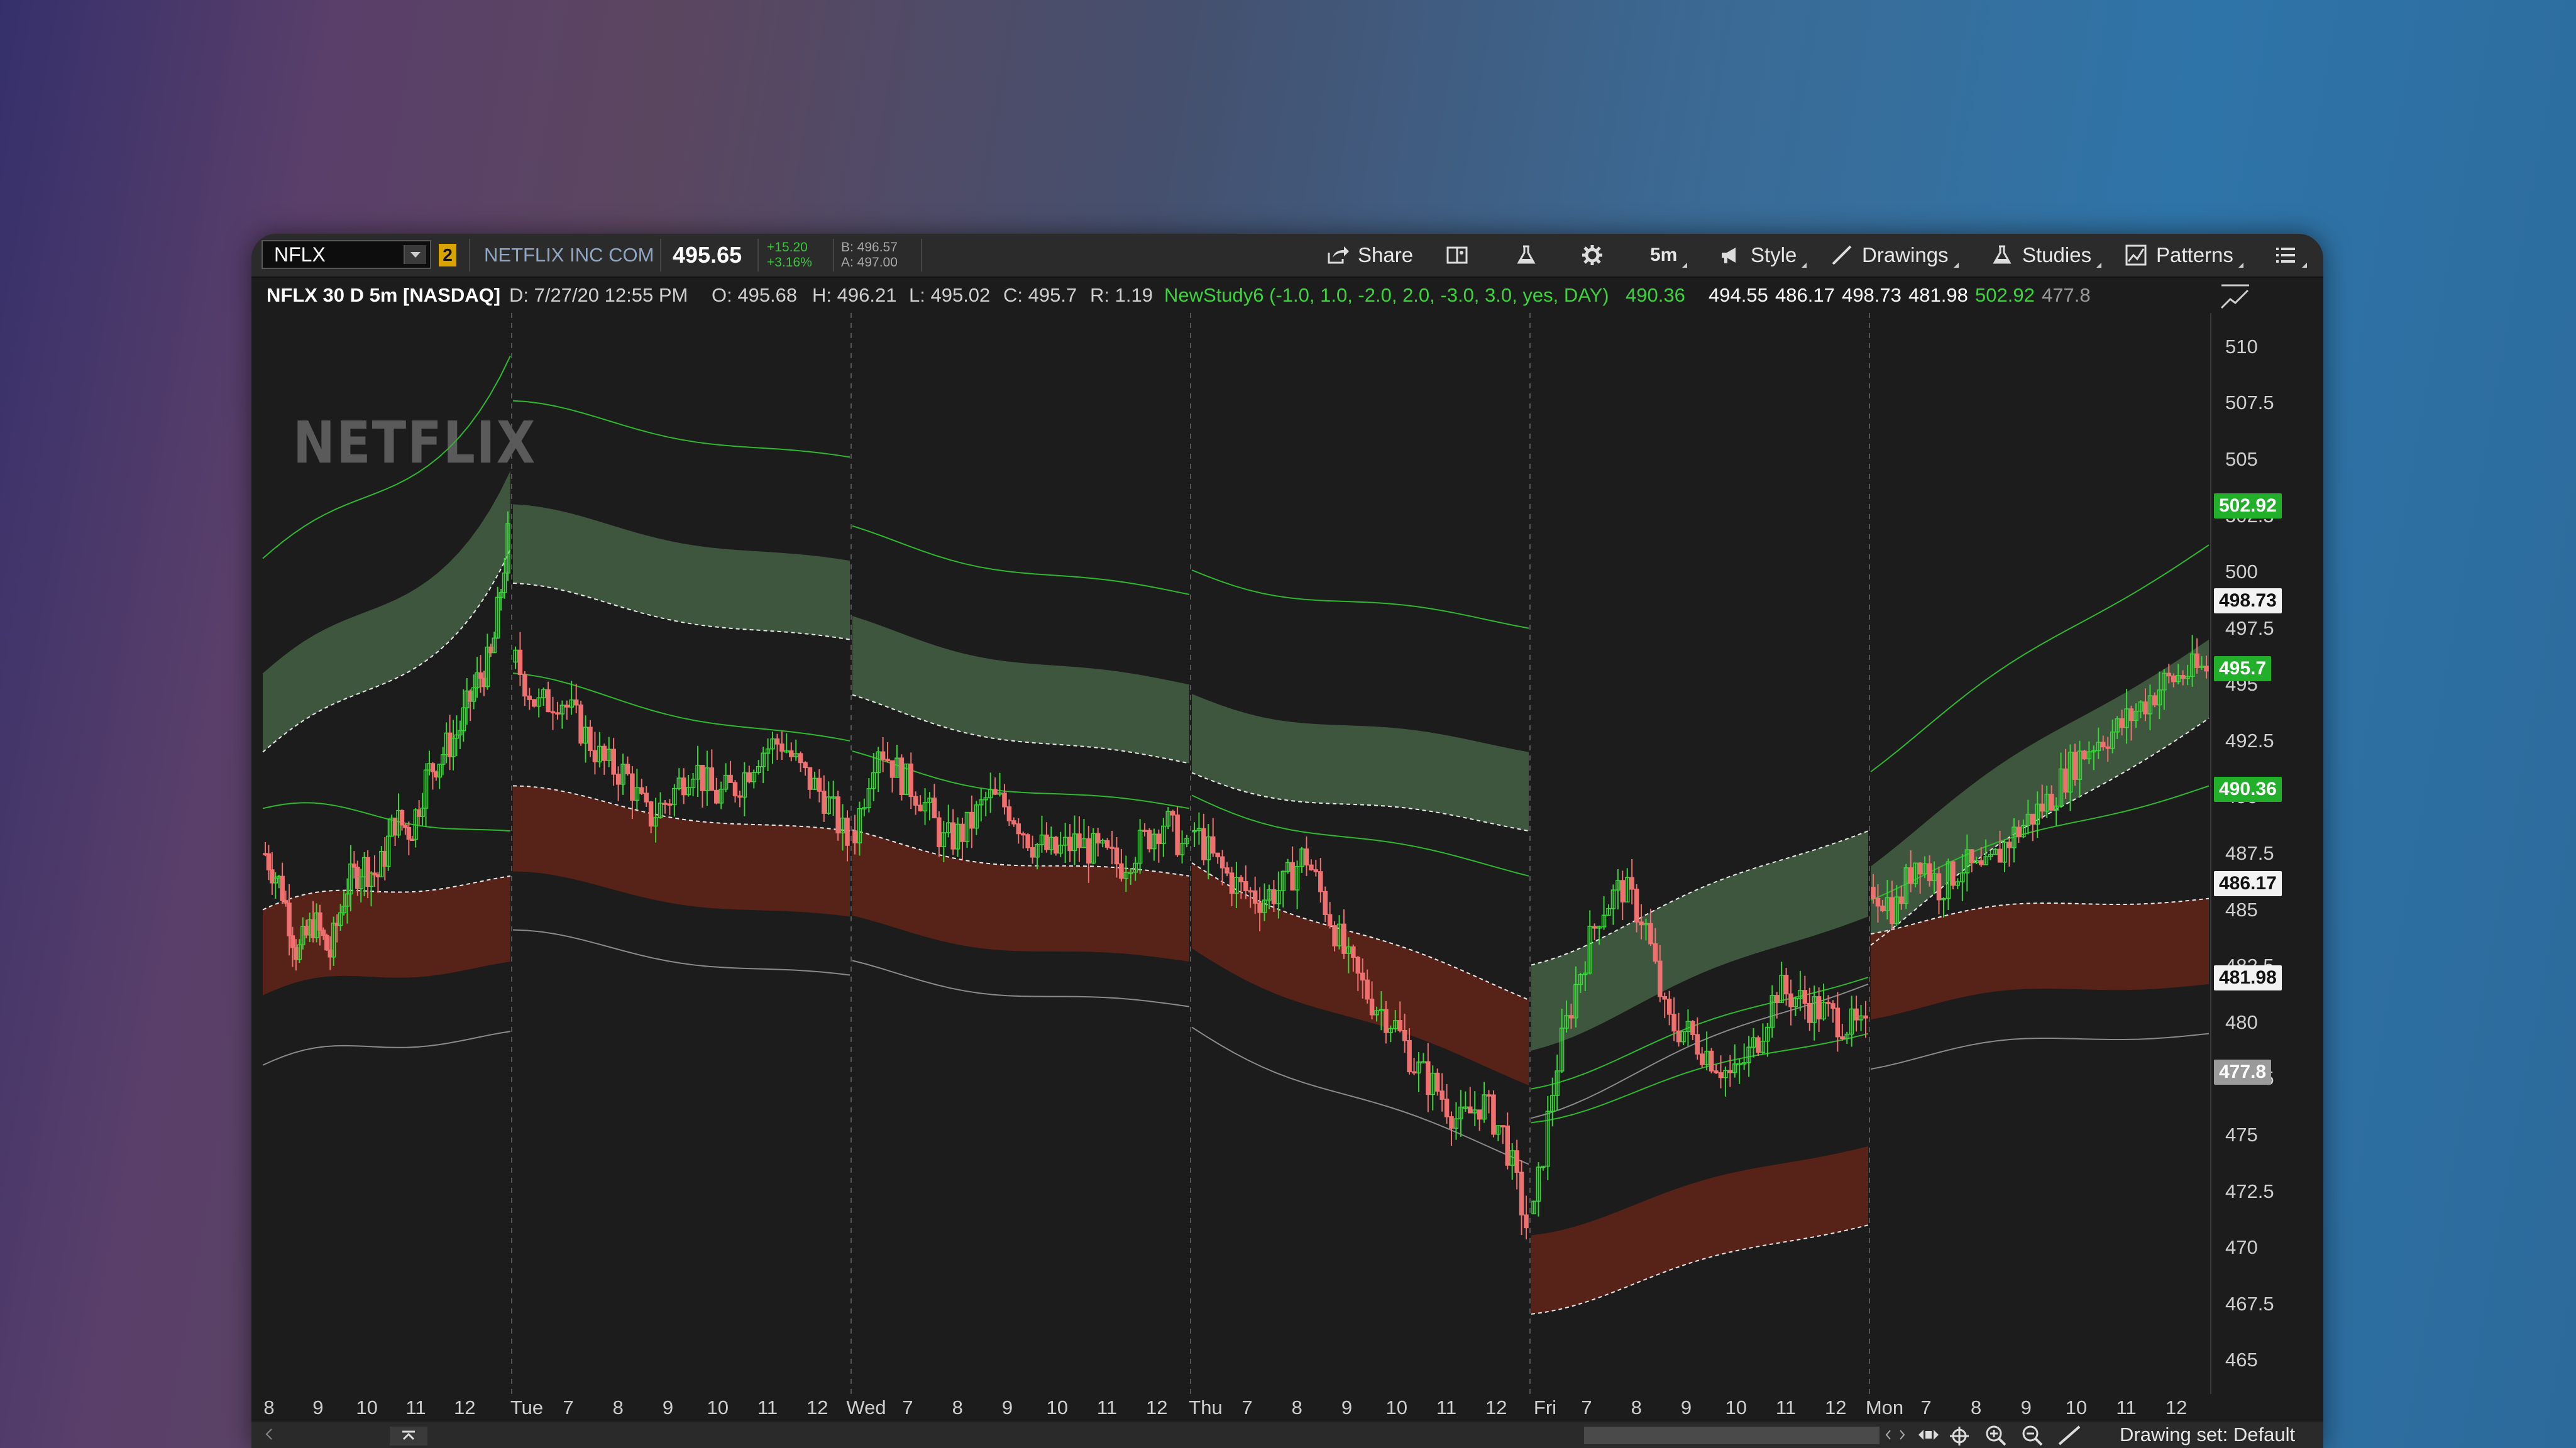  What do you see at coordinates (681, 952) in the screenshot?
I see `outer-lower-line` at bounding box center [681, 952].